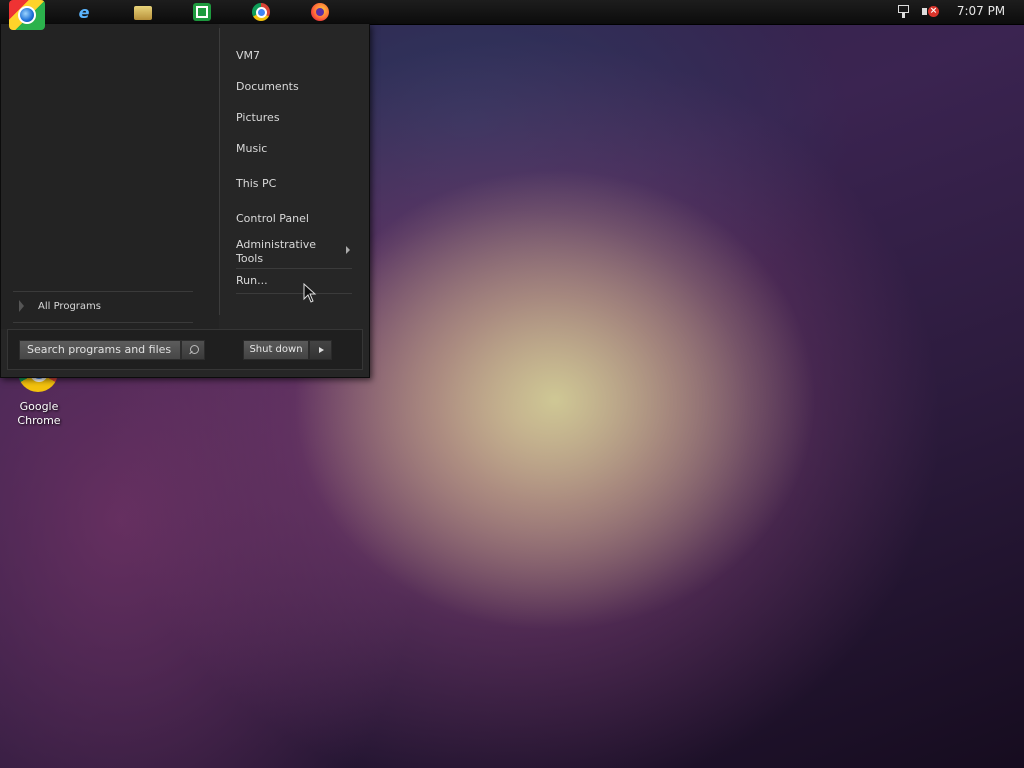  Describe the element at coordinates (320, 12) in the screenshot. I see `firefox-icon` at that location.